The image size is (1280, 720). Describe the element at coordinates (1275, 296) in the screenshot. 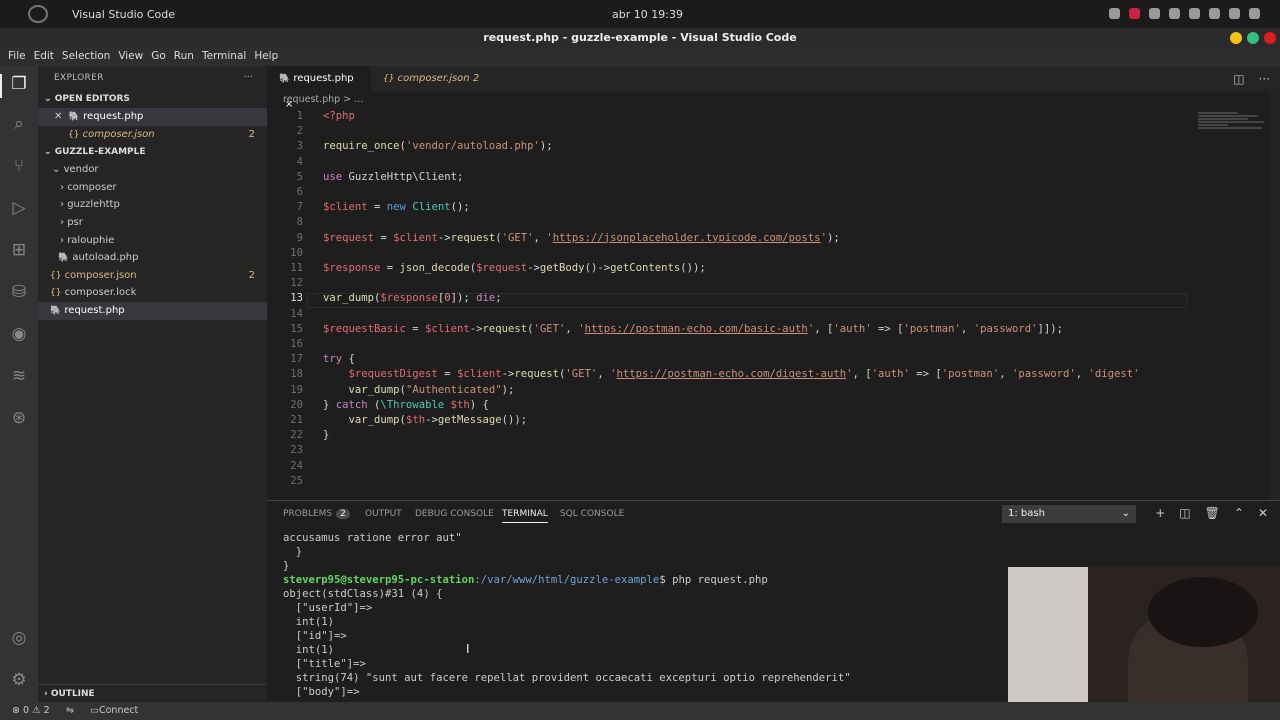

I see `editor-scrollbar` at that location.